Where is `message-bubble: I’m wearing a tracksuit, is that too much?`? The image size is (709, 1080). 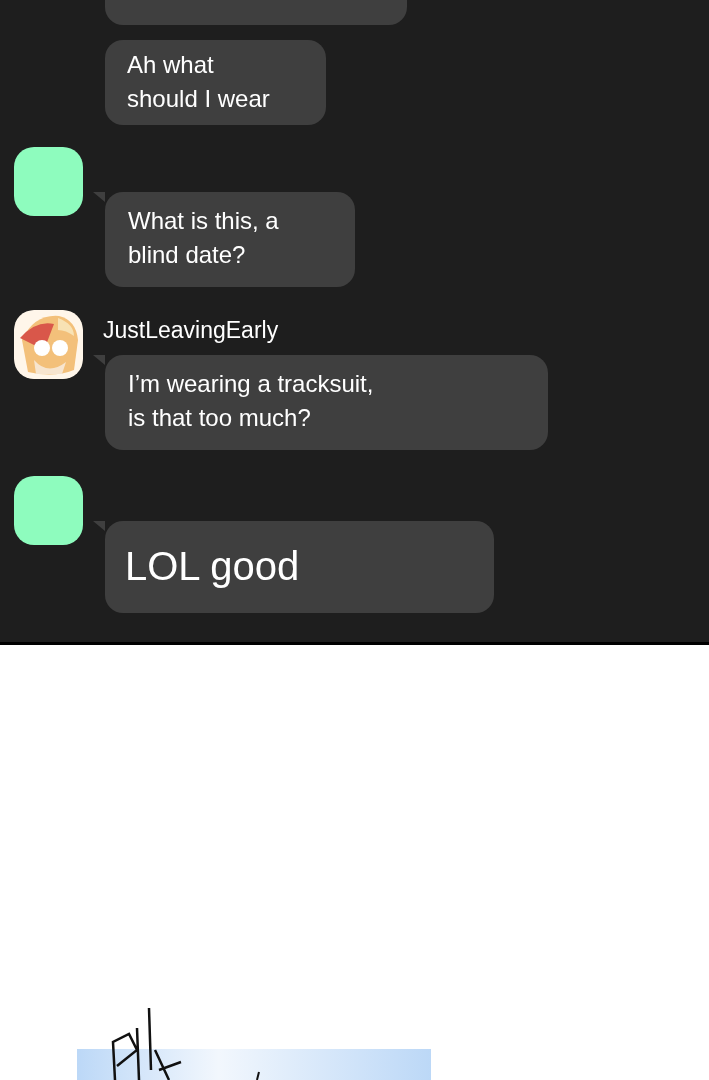 message-bubble: I’m wearing a tracksuit, is that too much? is located at coordinates (326, 402).